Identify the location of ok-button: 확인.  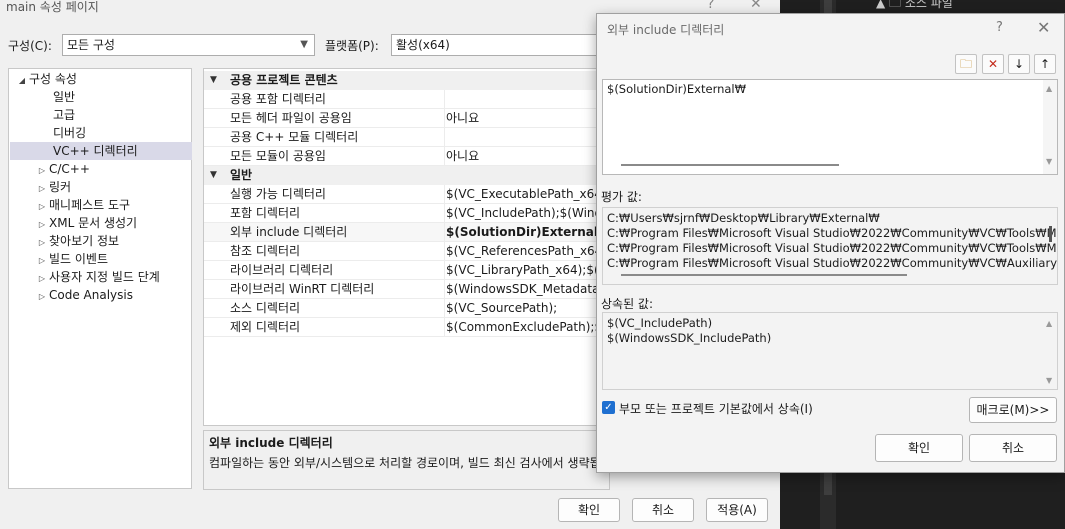
(589, 510).